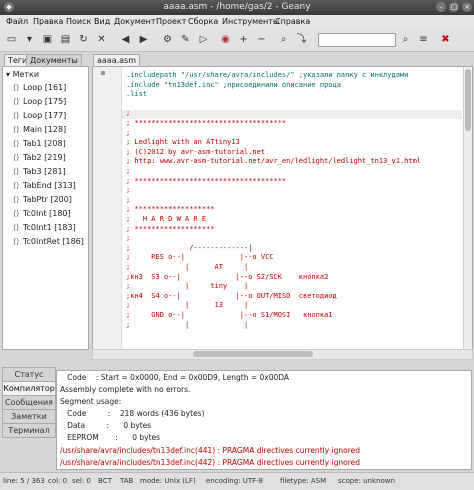 The image size is (474, 490). What do you see at coordinates (229, 315) in the screenshot?
I see `code-line: ; GND o--| |--o S1/MOSI кнопка1` at bounding box center [229, 315].